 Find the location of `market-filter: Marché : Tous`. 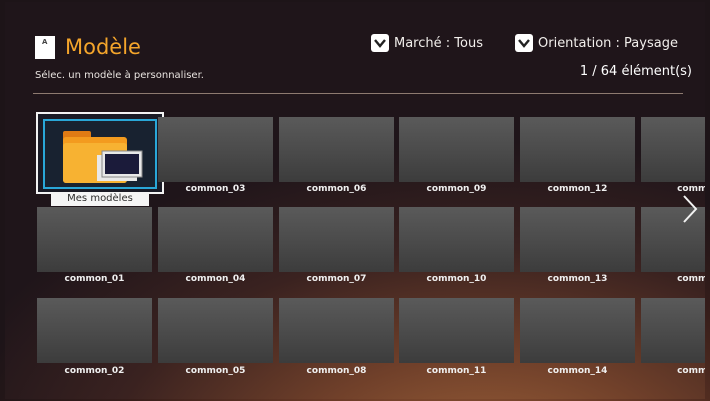

market-filter: Marché : Tous is located at coordinates (427, 43).